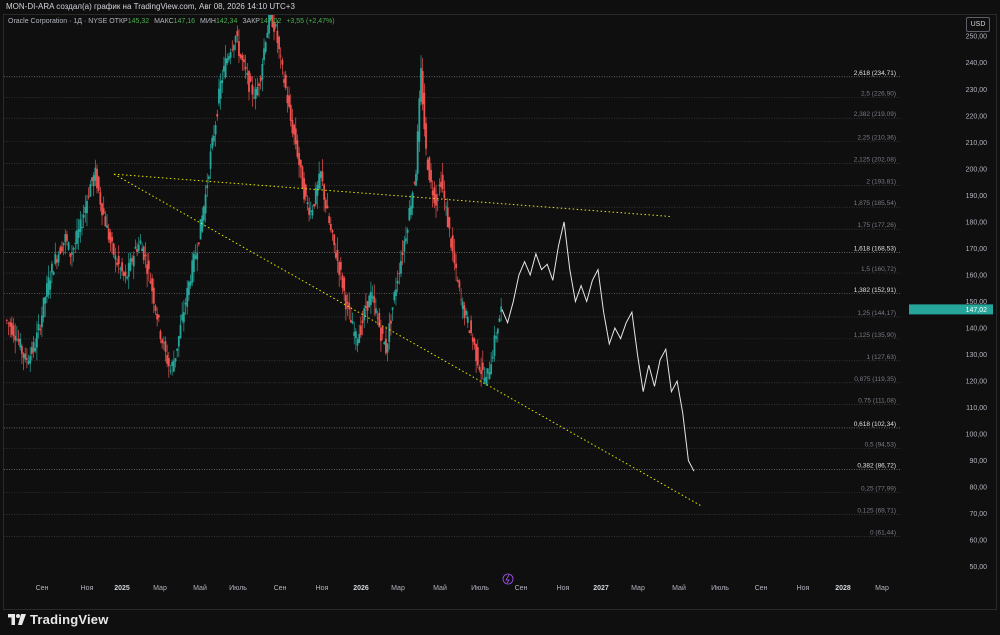 The image size is (1000, 635). I want to click on currency-button: USD, so click(978, 24).